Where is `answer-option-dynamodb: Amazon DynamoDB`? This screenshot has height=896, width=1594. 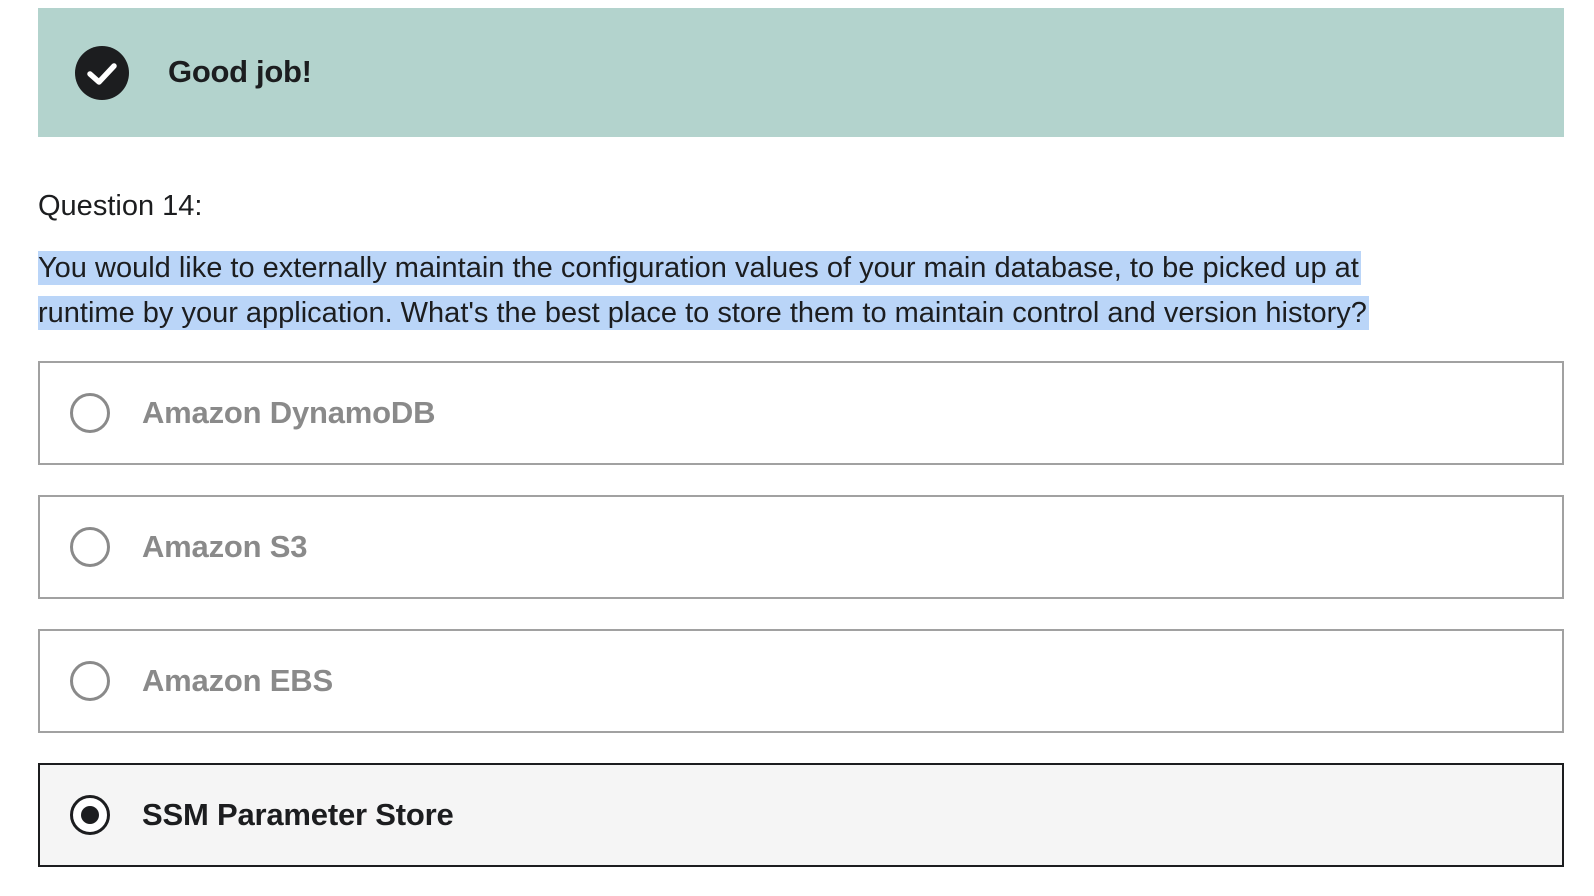 answer-option-dynamodb: Amazon DynamoDB is located at coordinates (801, 413).